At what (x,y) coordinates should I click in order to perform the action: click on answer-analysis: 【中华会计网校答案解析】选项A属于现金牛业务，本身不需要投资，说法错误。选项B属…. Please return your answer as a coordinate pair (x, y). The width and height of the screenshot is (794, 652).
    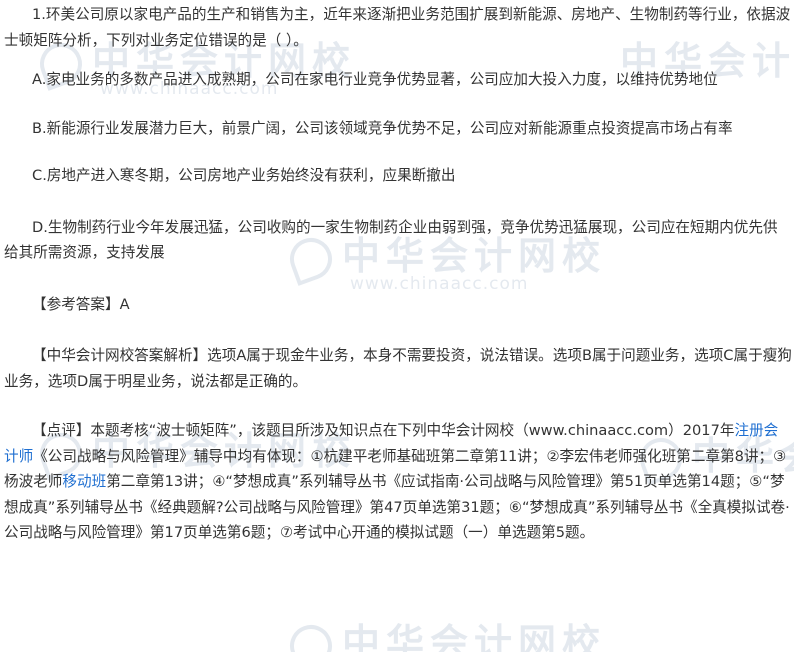
    Looking at the image, I should click on (398, 368).